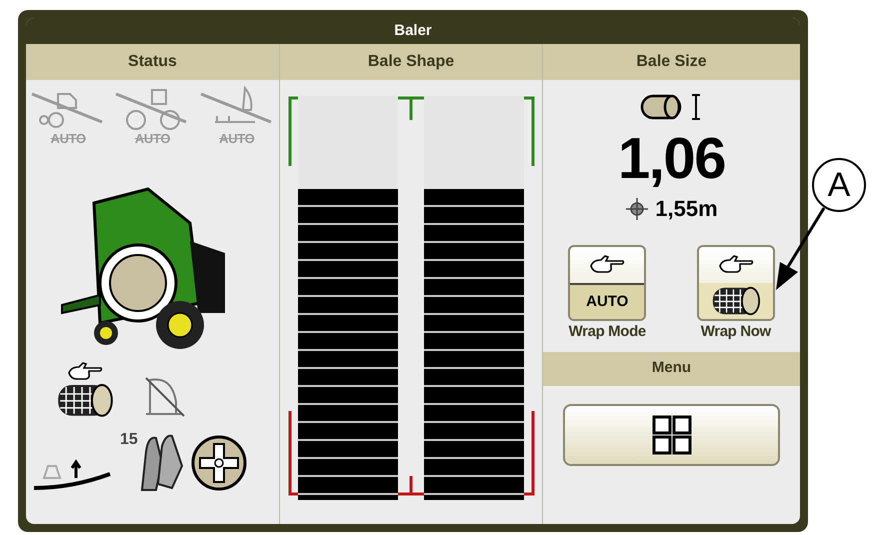 This screenshot has width=886, height=535. What do you see at coordinates (839, 185) in the screenshot?
I see `callout-label: A` at bounding box center [839, 185].